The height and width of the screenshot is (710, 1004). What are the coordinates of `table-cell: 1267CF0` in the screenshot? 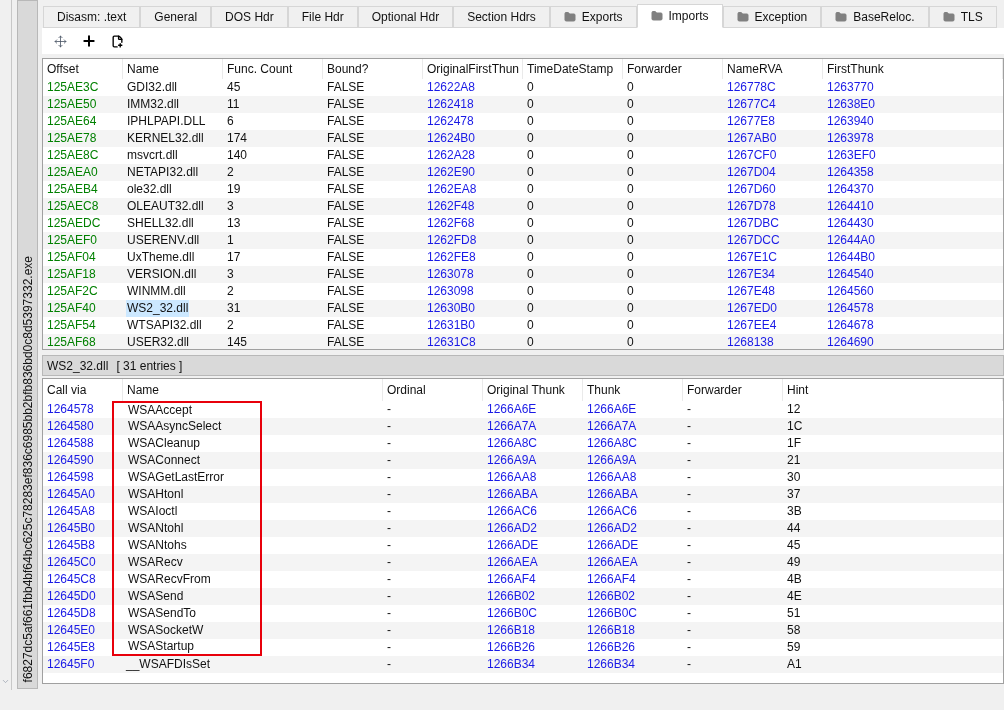 It's located at (752, 155).